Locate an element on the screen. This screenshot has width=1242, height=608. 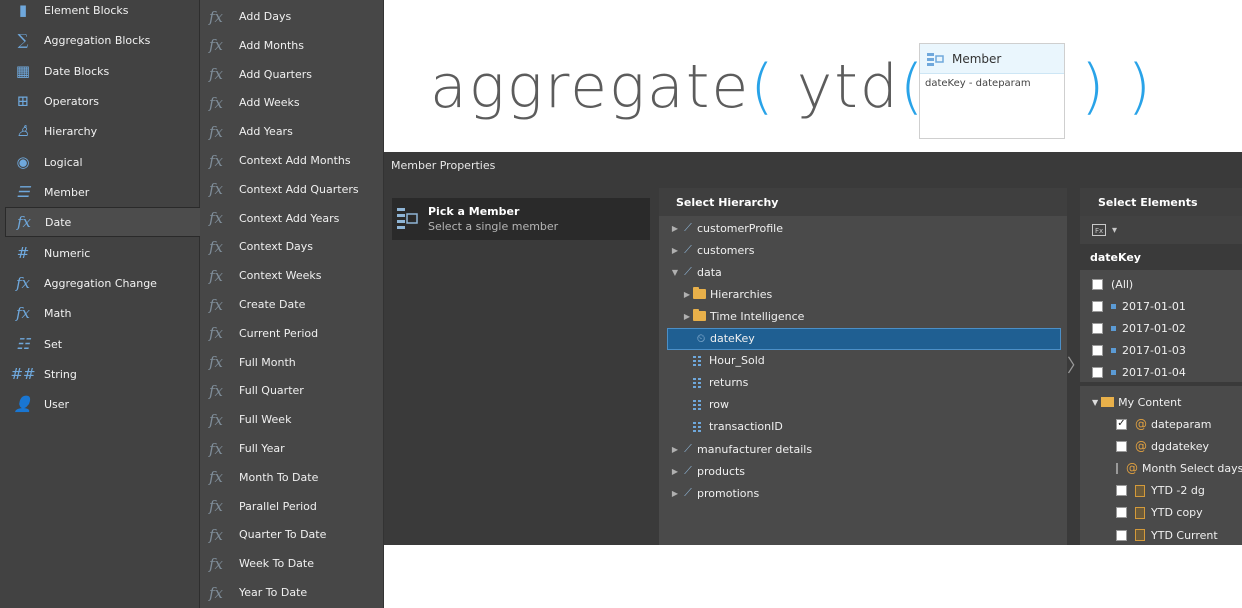
function-item-add-months: fx Add Months is located at coordinates (292, 45).